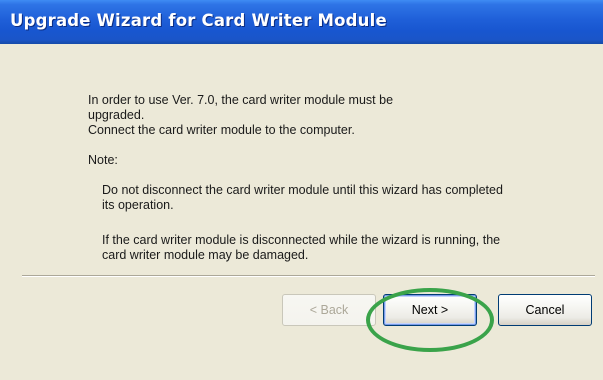  What do you see at coordinates (138, 205) in the screenshot?
I see `note-1-line-2: its operation.` at bounding box center [138, 205].